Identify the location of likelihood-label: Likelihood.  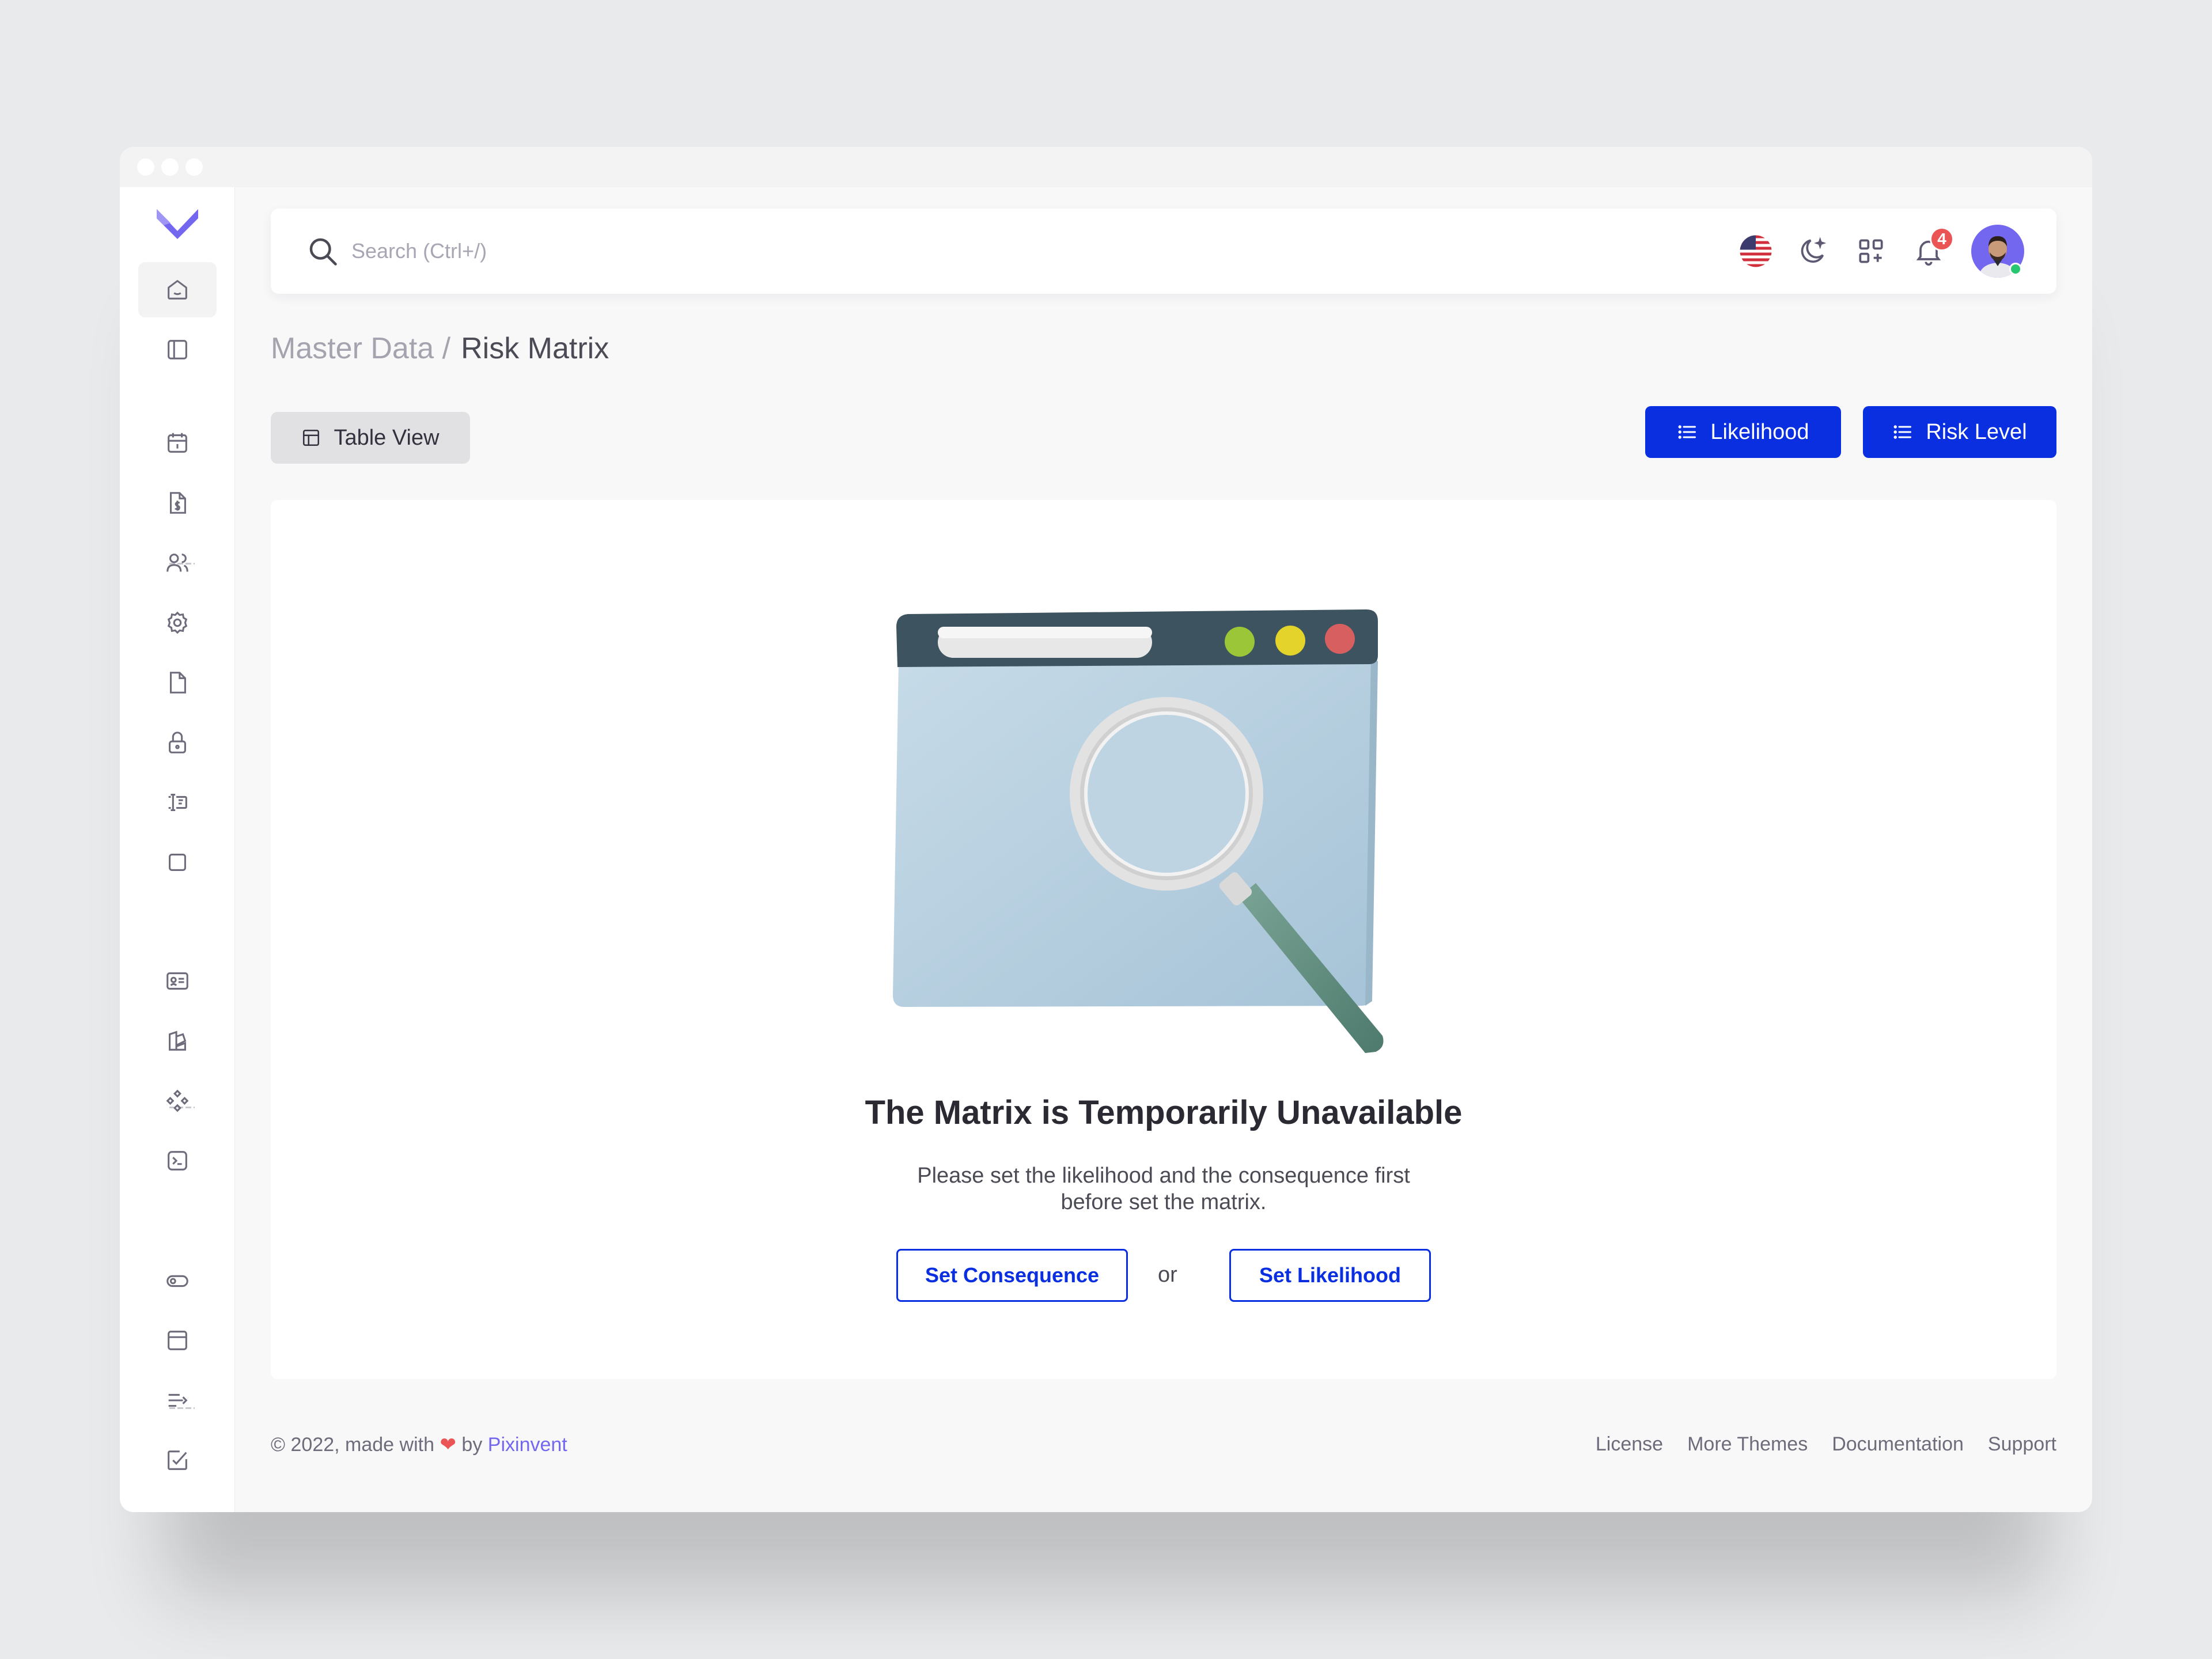
(1759, 431).